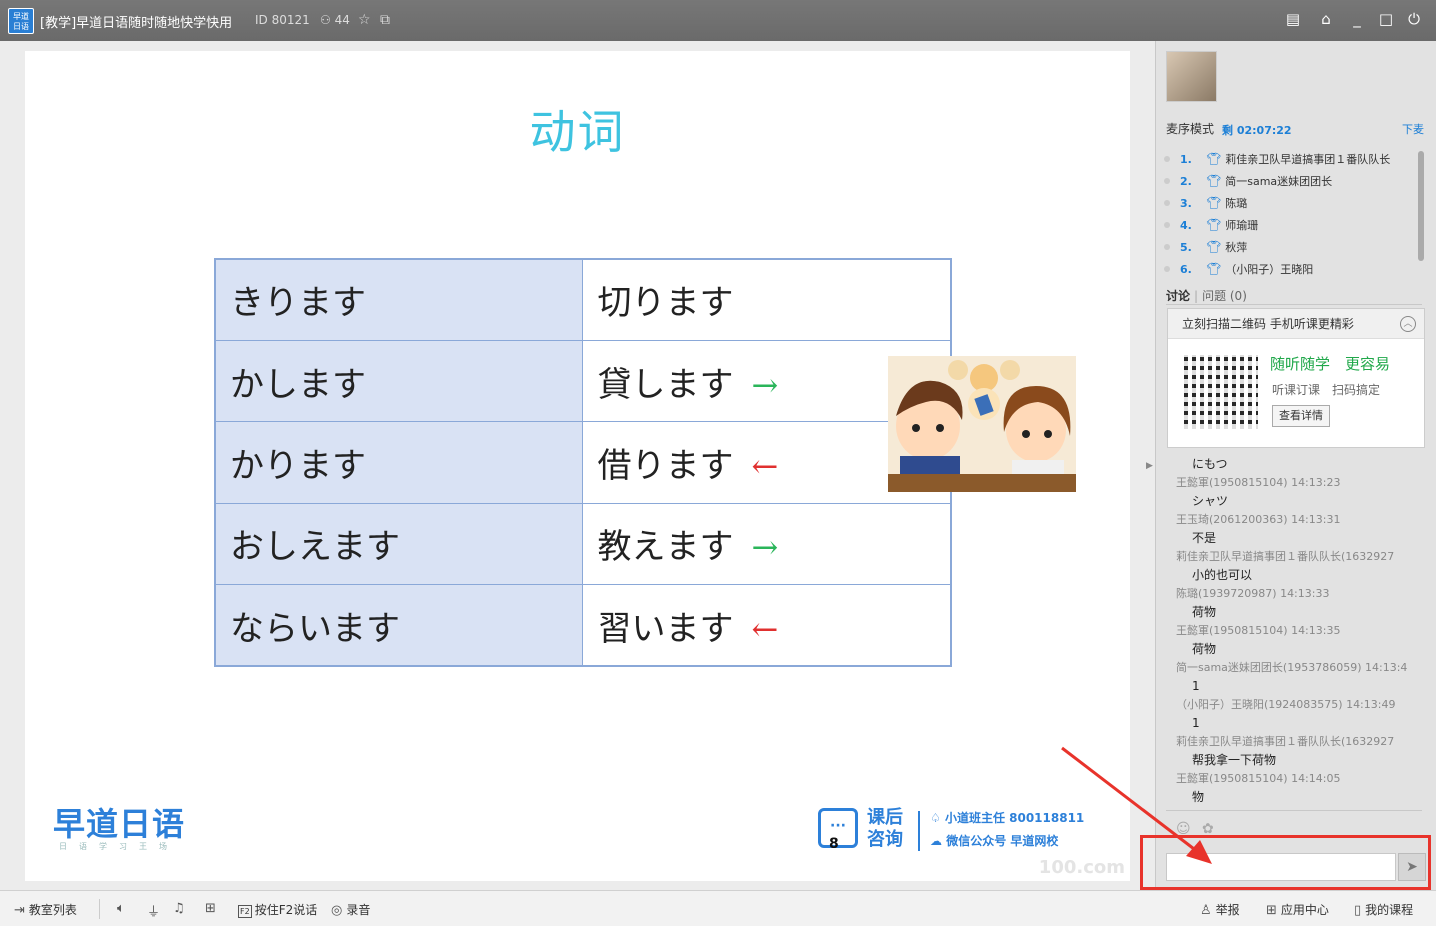  I want to click on speaker-button: 🔈︎, so click(123, 908).